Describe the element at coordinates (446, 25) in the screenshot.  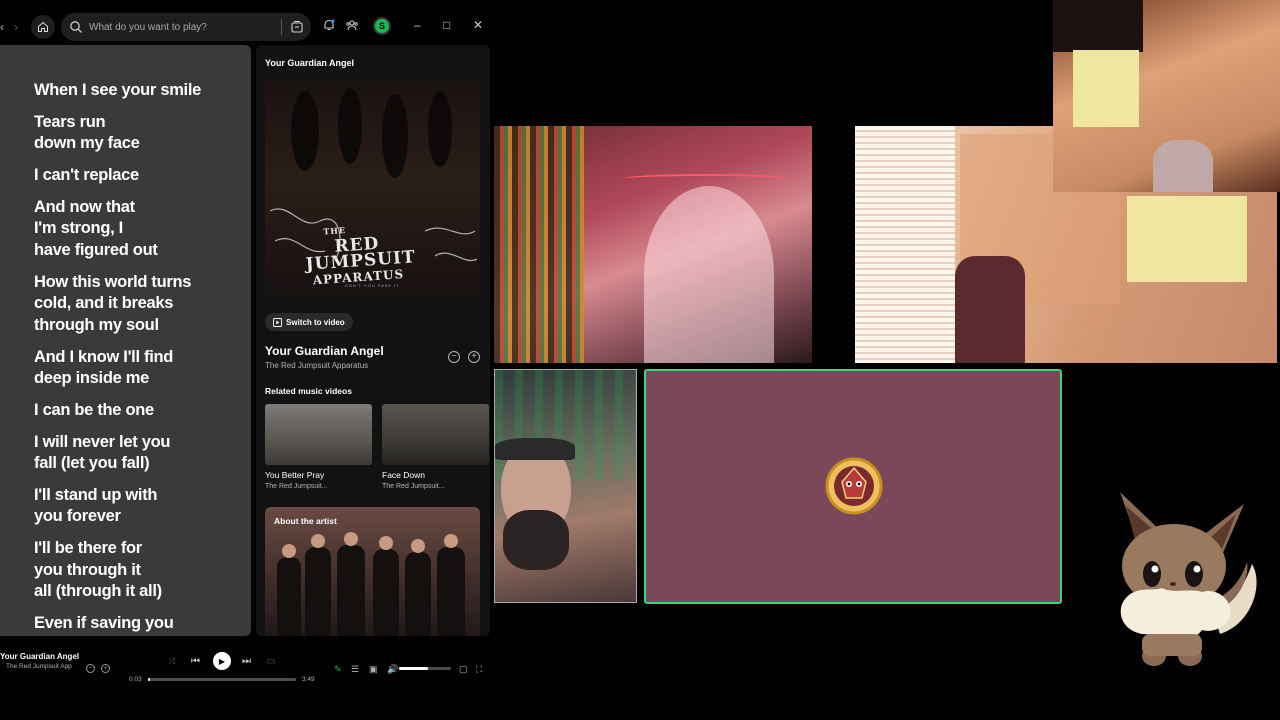
I see `maximize-icon: □` at that location.